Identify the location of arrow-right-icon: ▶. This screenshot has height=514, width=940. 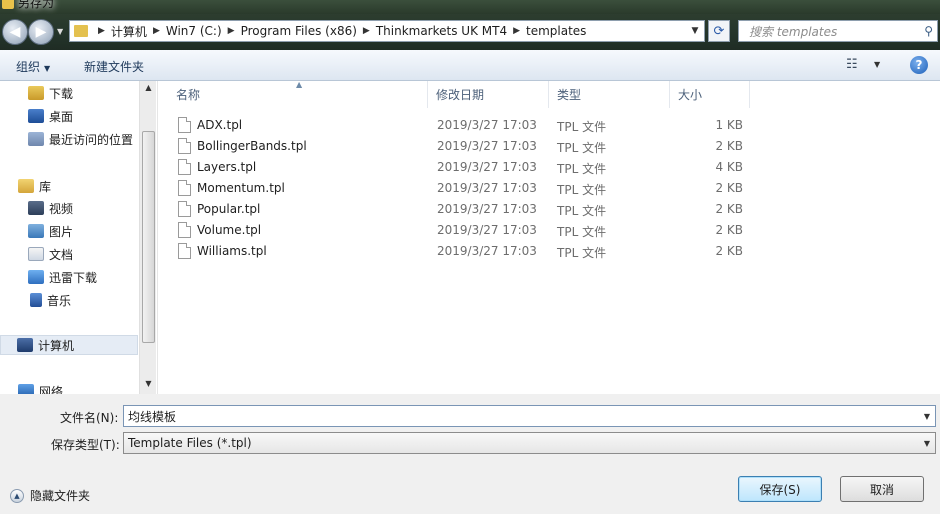
(41, 32).